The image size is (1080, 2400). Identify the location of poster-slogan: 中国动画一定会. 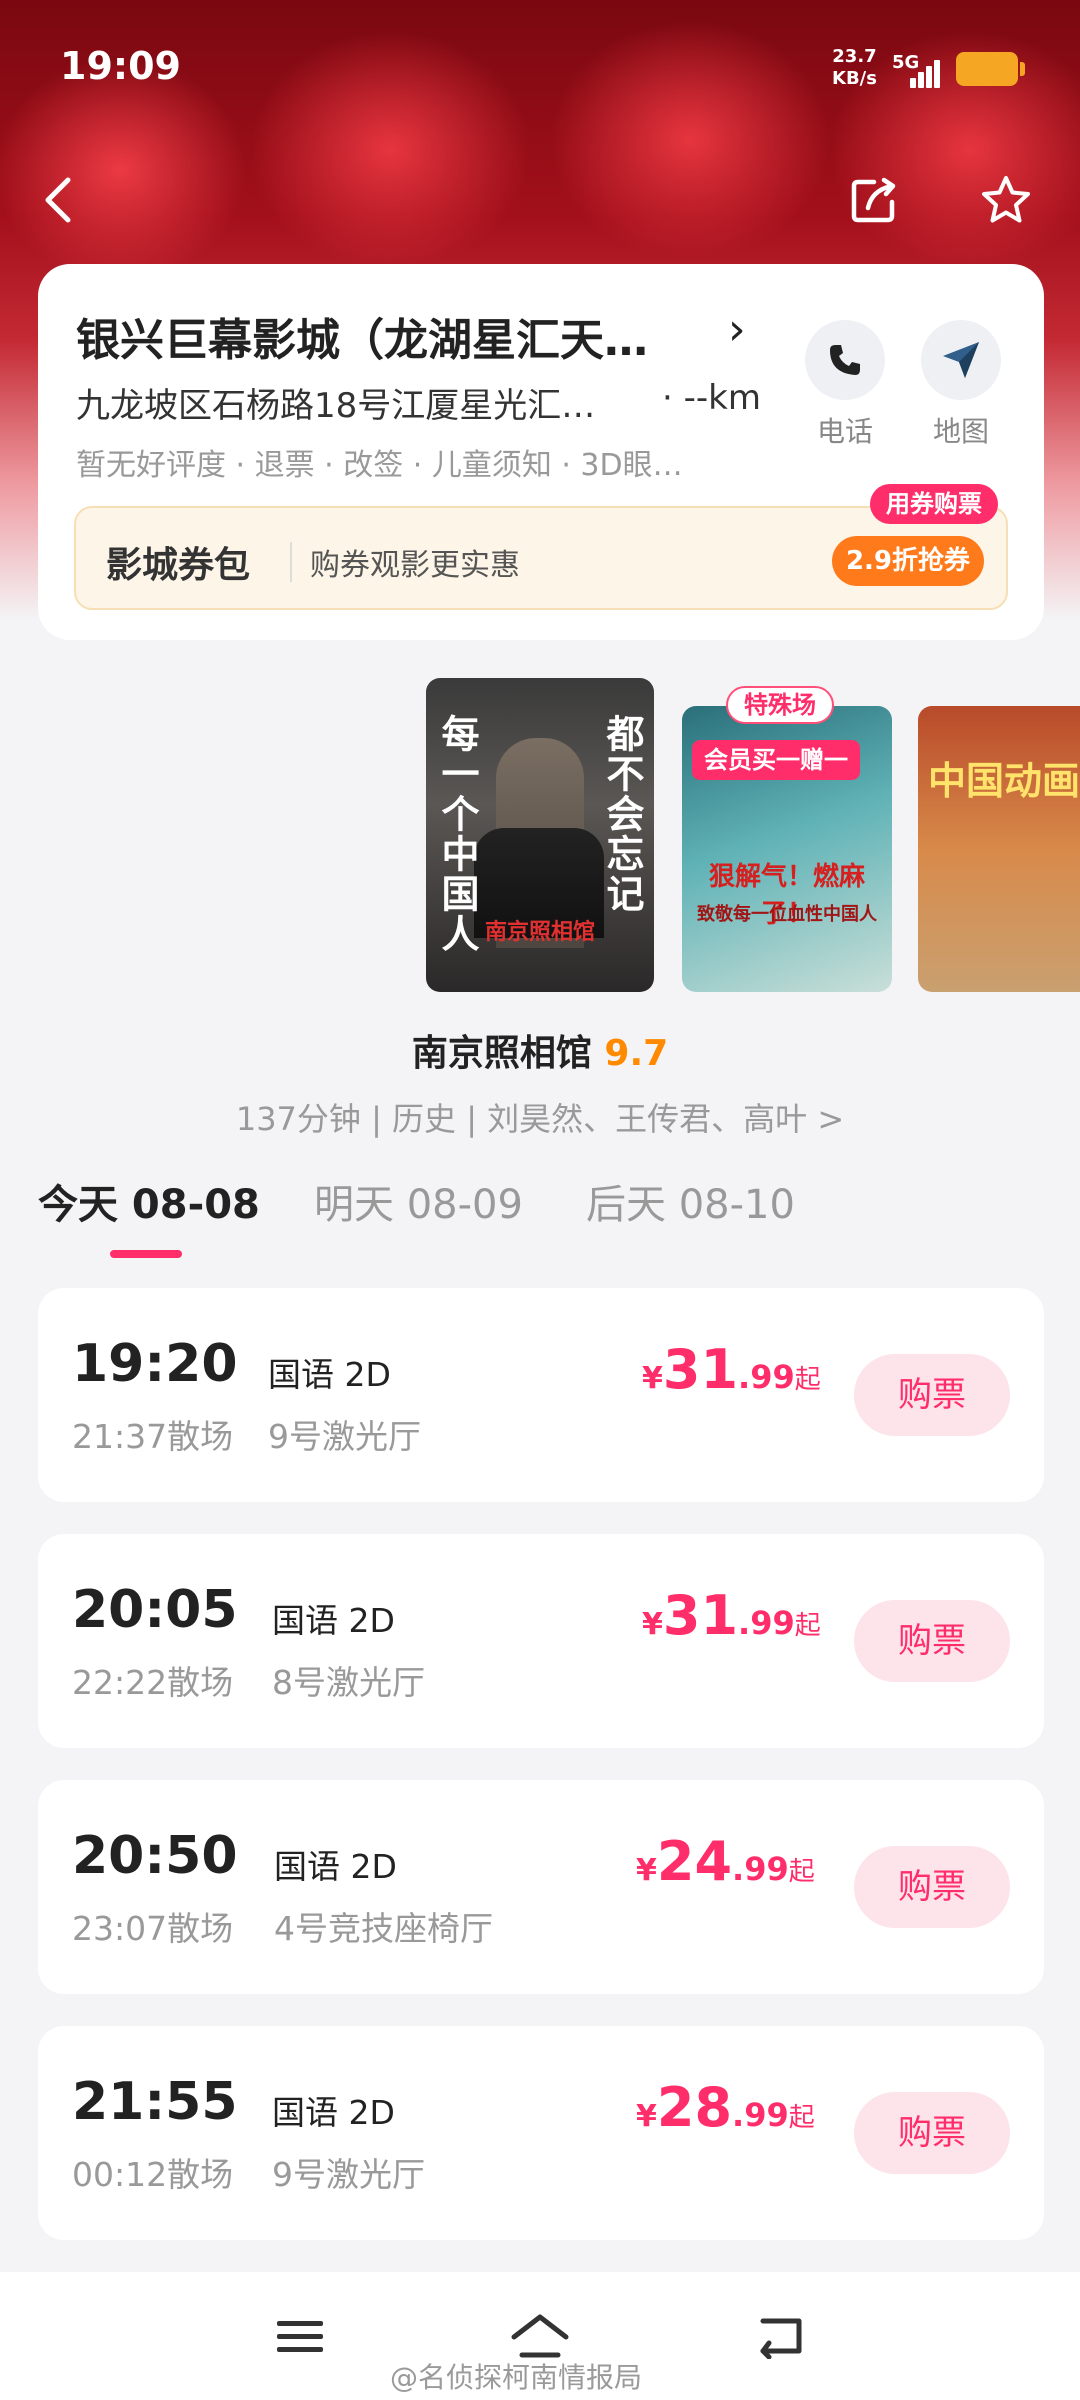
(1004, 781).